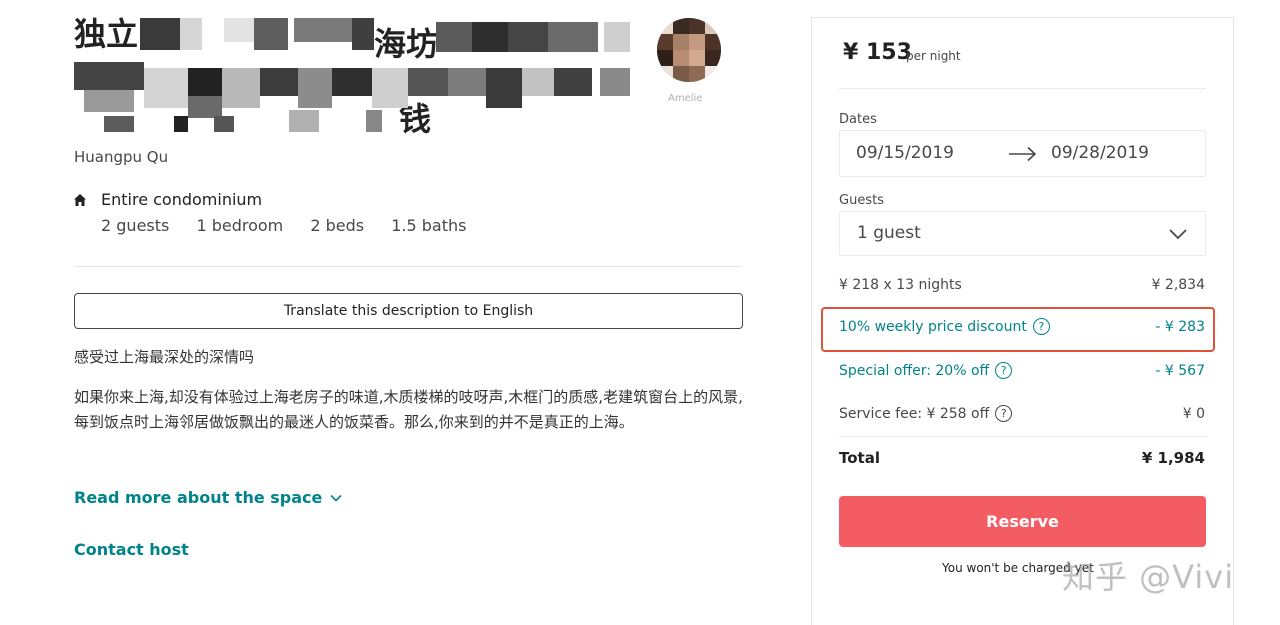  What do you see at coordinates (905, 153) in the screenshot?
I see `check-in-date: 09/15/2019` at bounding box center [905, 153].